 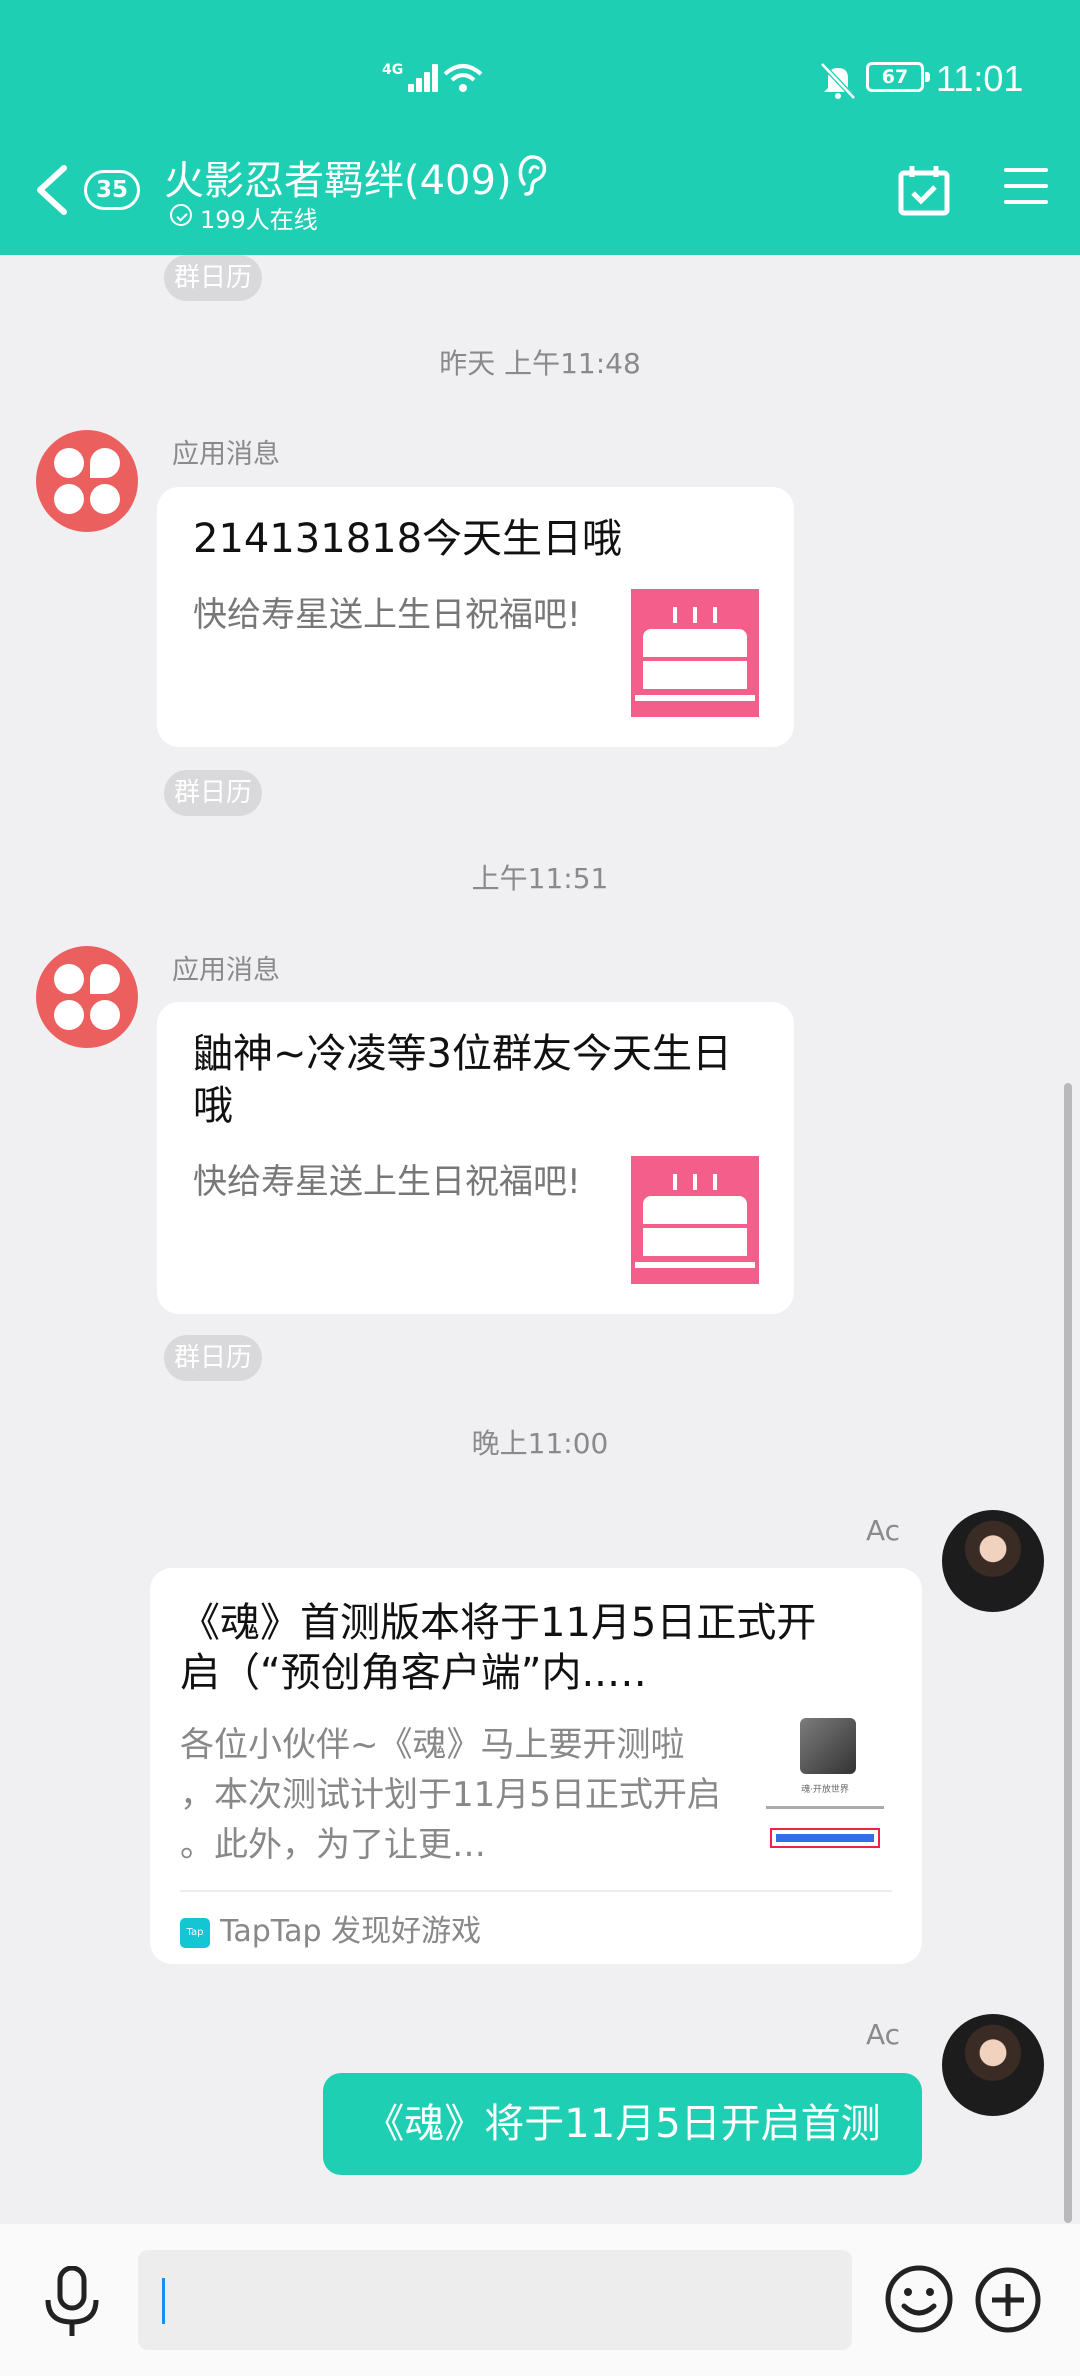 What do you see at coordinates (540, 363) in the screenshot?
I see `timestamp: 昨天 上午11:48` at bounding box center [540, 363].